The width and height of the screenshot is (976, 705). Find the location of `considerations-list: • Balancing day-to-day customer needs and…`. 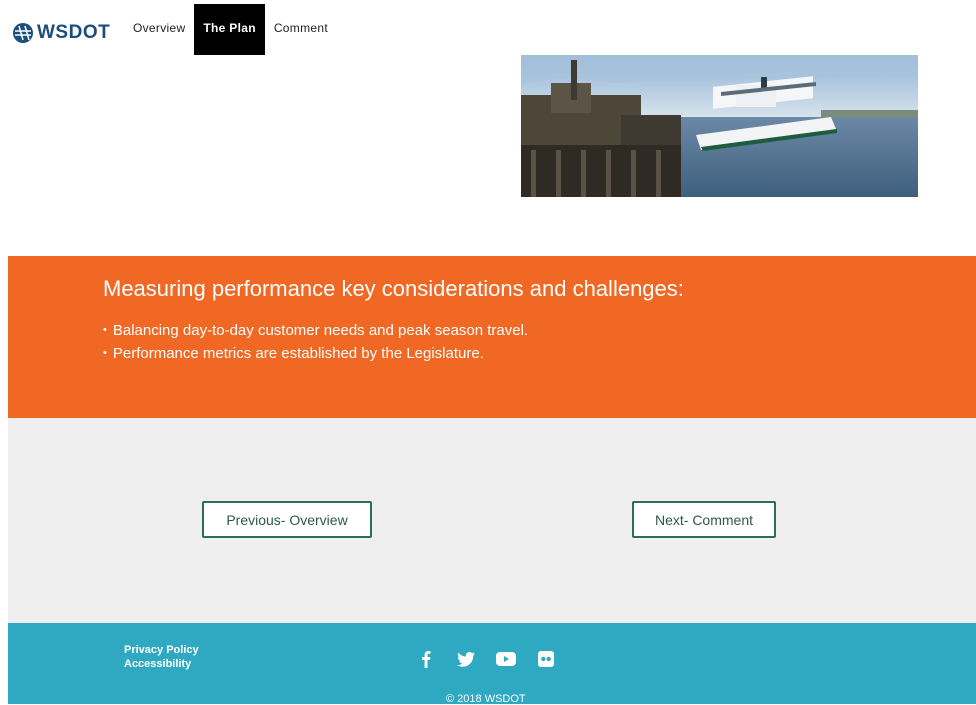

considerations-list: • Balancing day-to-day customer needs and… is located at coordinates (315, 343).